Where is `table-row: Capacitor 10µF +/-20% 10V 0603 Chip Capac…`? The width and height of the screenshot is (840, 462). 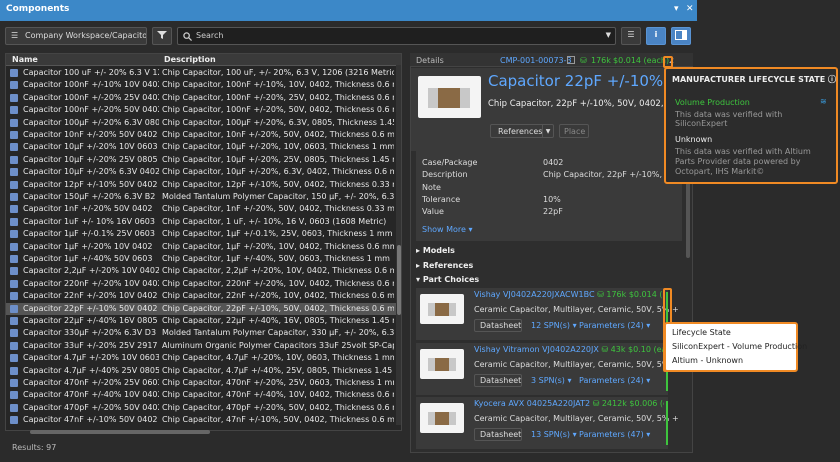
table-row: Capacitor 10µF +/-20% 10V 0603 Chip Capac… is located at coordinates (201, 147).